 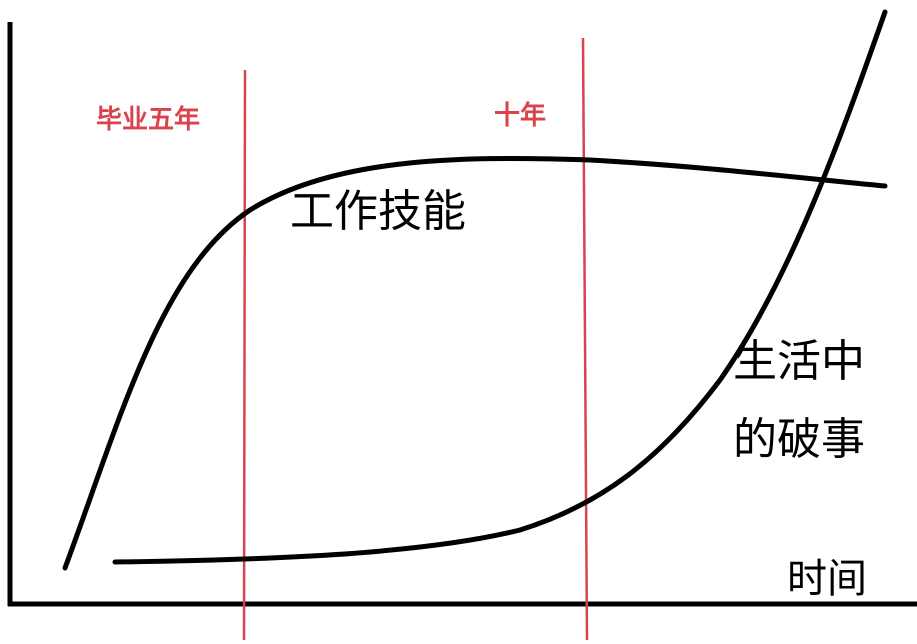 I want to click on series-label-work-skill: 工作技能, so click(x=378, y=211).